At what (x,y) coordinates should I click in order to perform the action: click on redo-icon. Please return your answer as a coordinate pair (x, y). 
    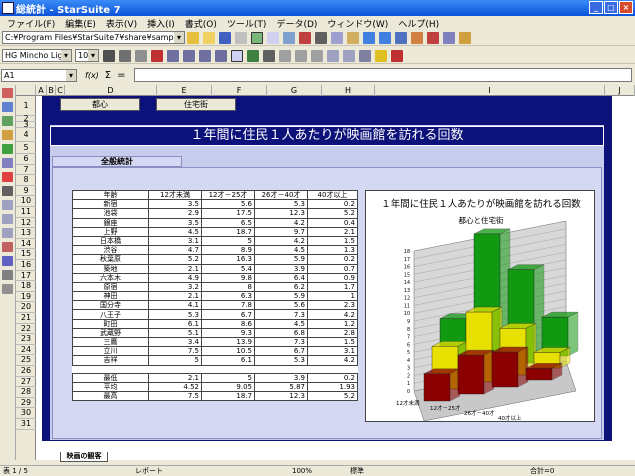
    Looking at the image, I should click on (385, 37).